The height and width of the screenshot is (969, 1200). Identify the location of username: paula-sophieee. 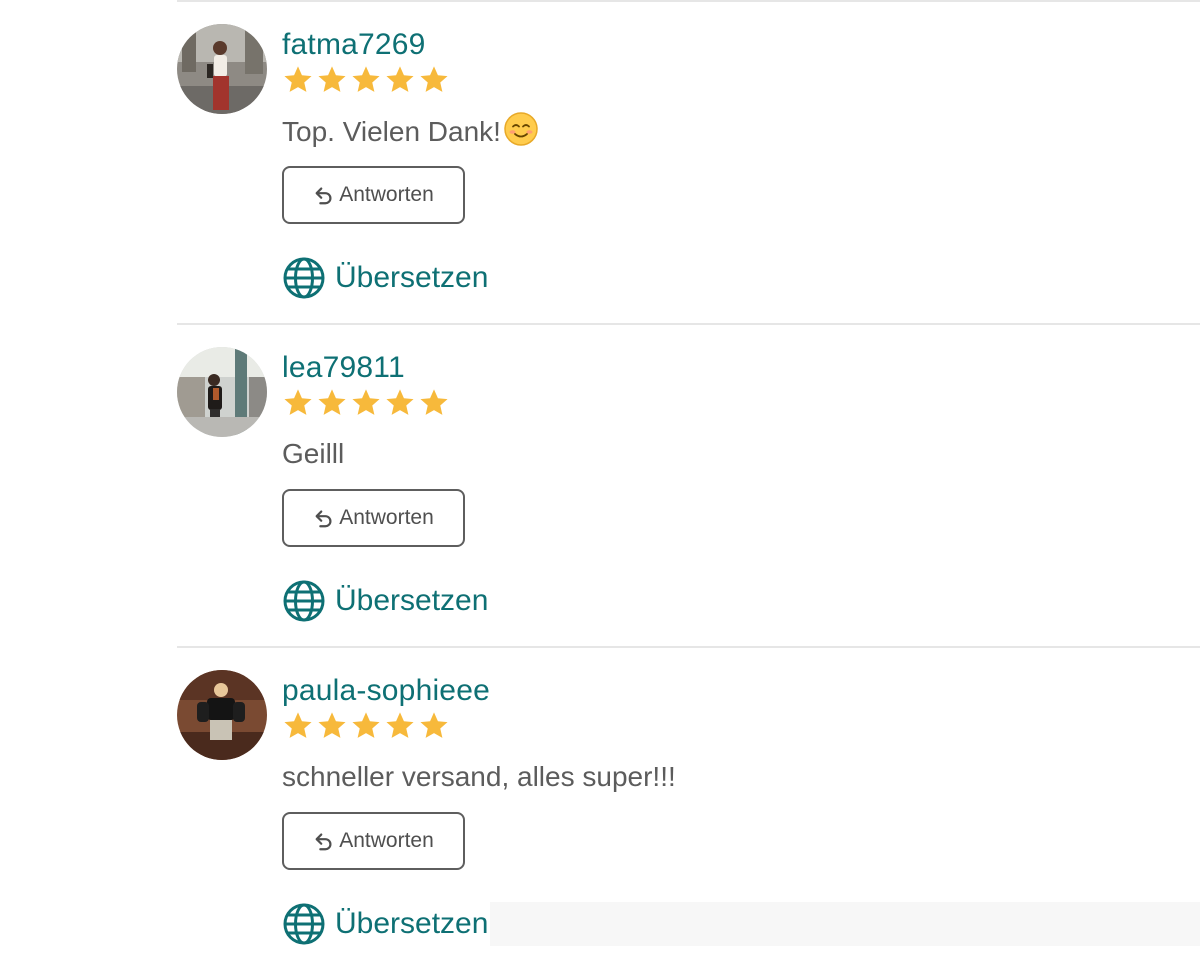
(386, 691).